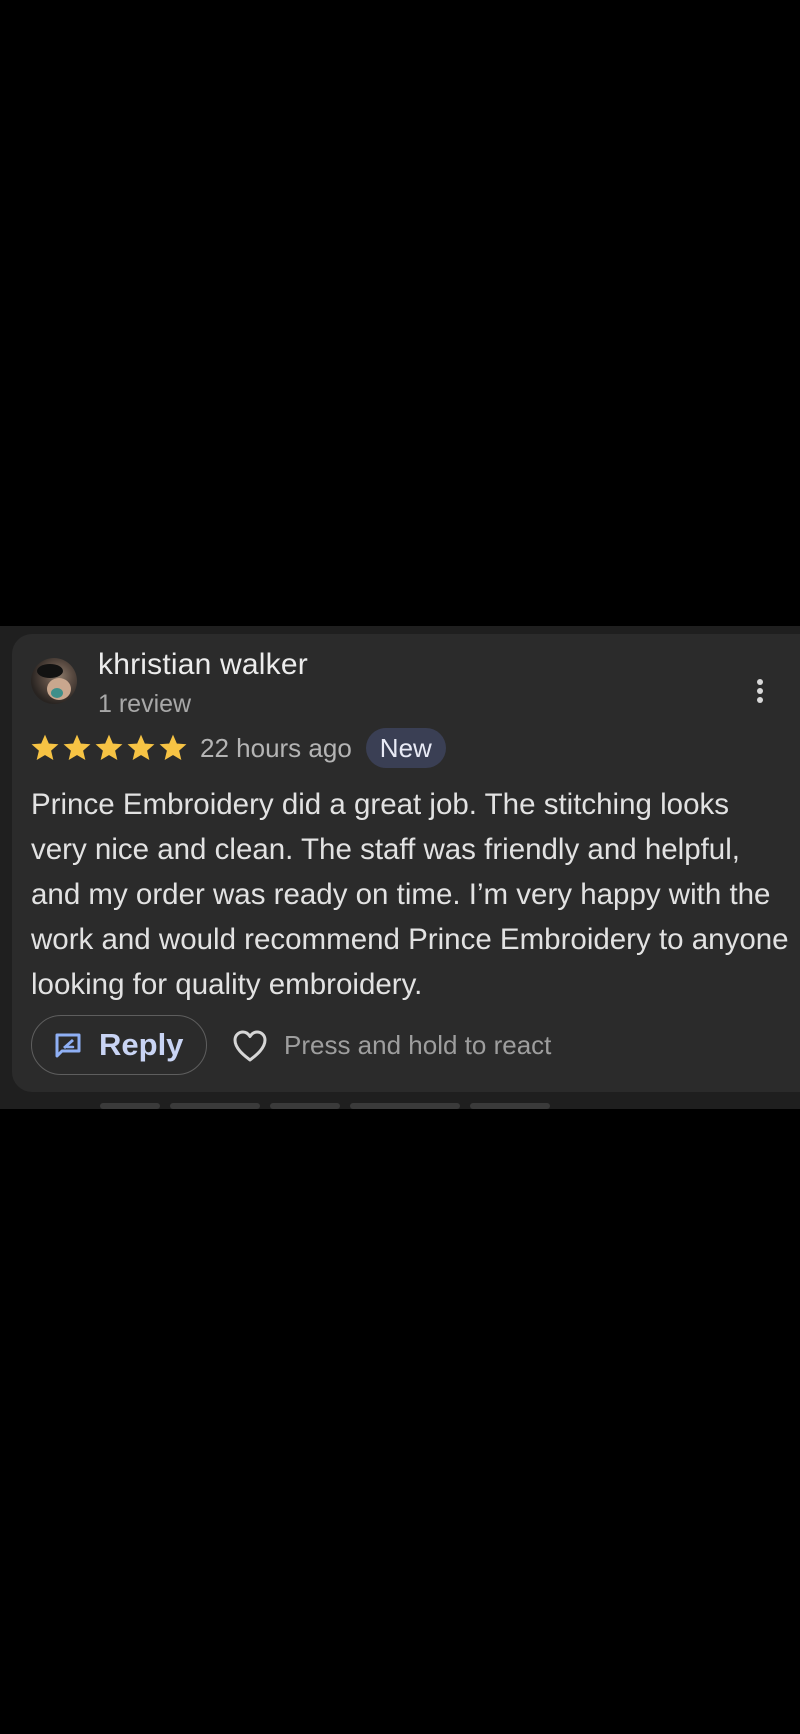 This screenshot has width=800, height=1734. Describe the element at coordinates (203, 665) in the screenshot. I see `reviewer-name: khristian walker` at that location.